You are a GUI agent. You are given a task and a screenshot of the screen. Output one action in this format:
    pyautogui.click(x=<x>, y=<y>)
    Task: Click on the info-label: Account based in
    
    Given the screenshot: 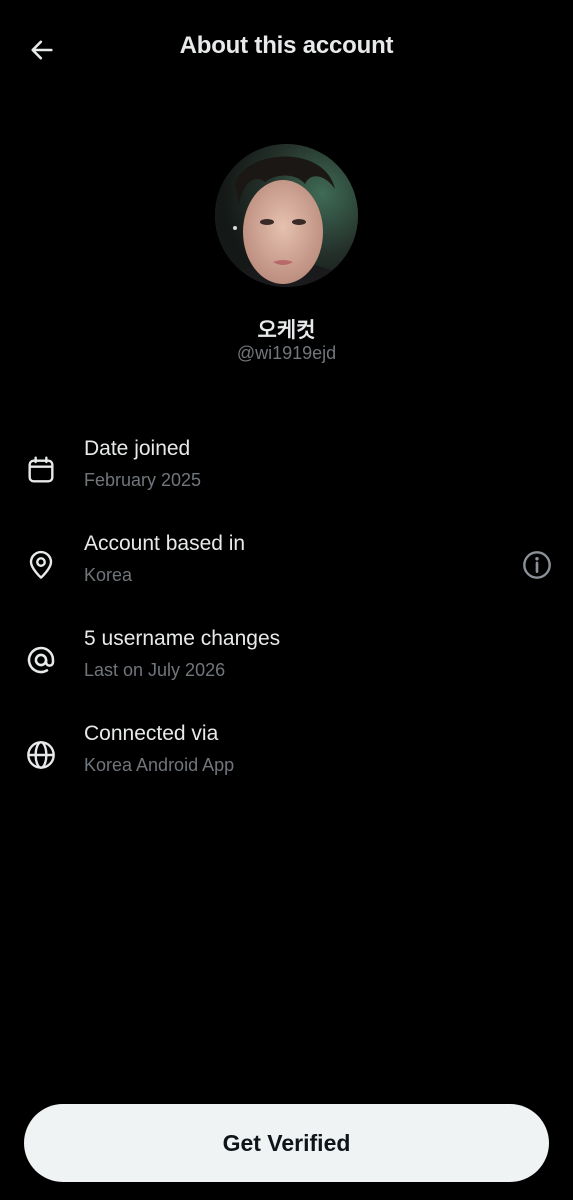 What is the action you would take?
    pyautogui.click(x=165, y=543)
    